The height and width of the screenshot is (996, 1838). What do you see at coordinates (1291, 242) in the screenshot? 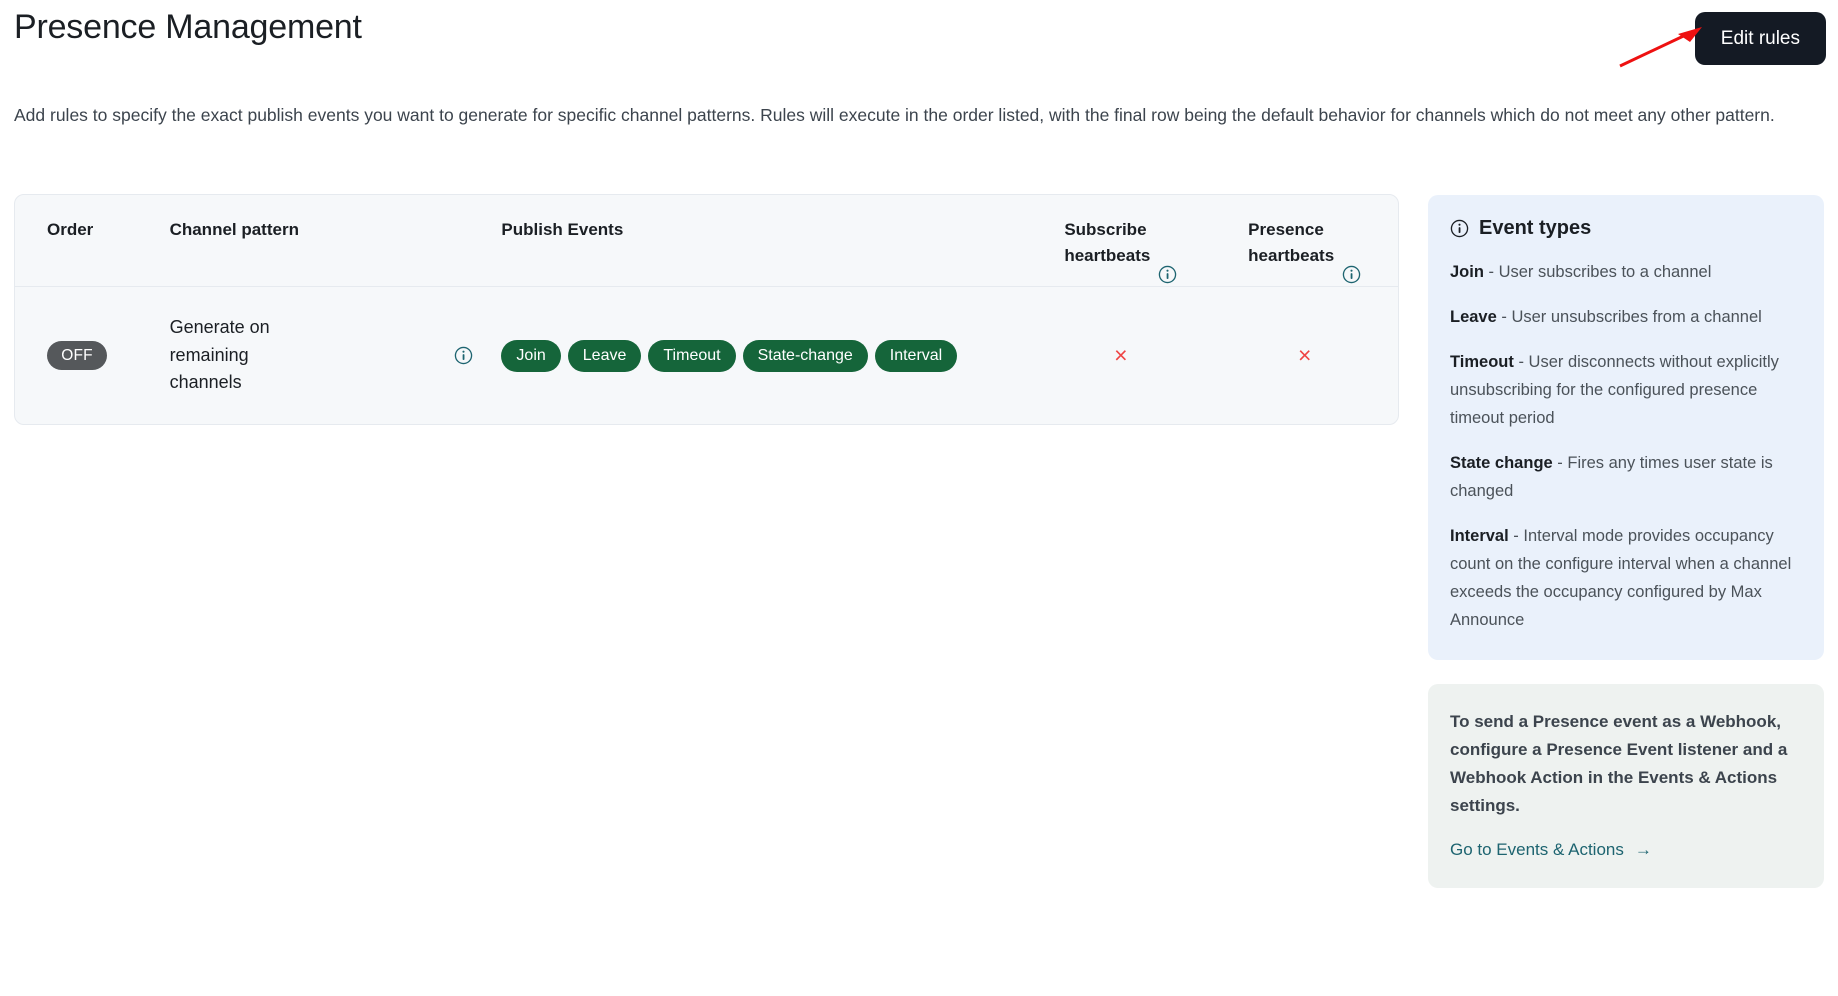
I see `presence-heartbeats-label: Presence heartbeats` at bounding box center [1291, 242].